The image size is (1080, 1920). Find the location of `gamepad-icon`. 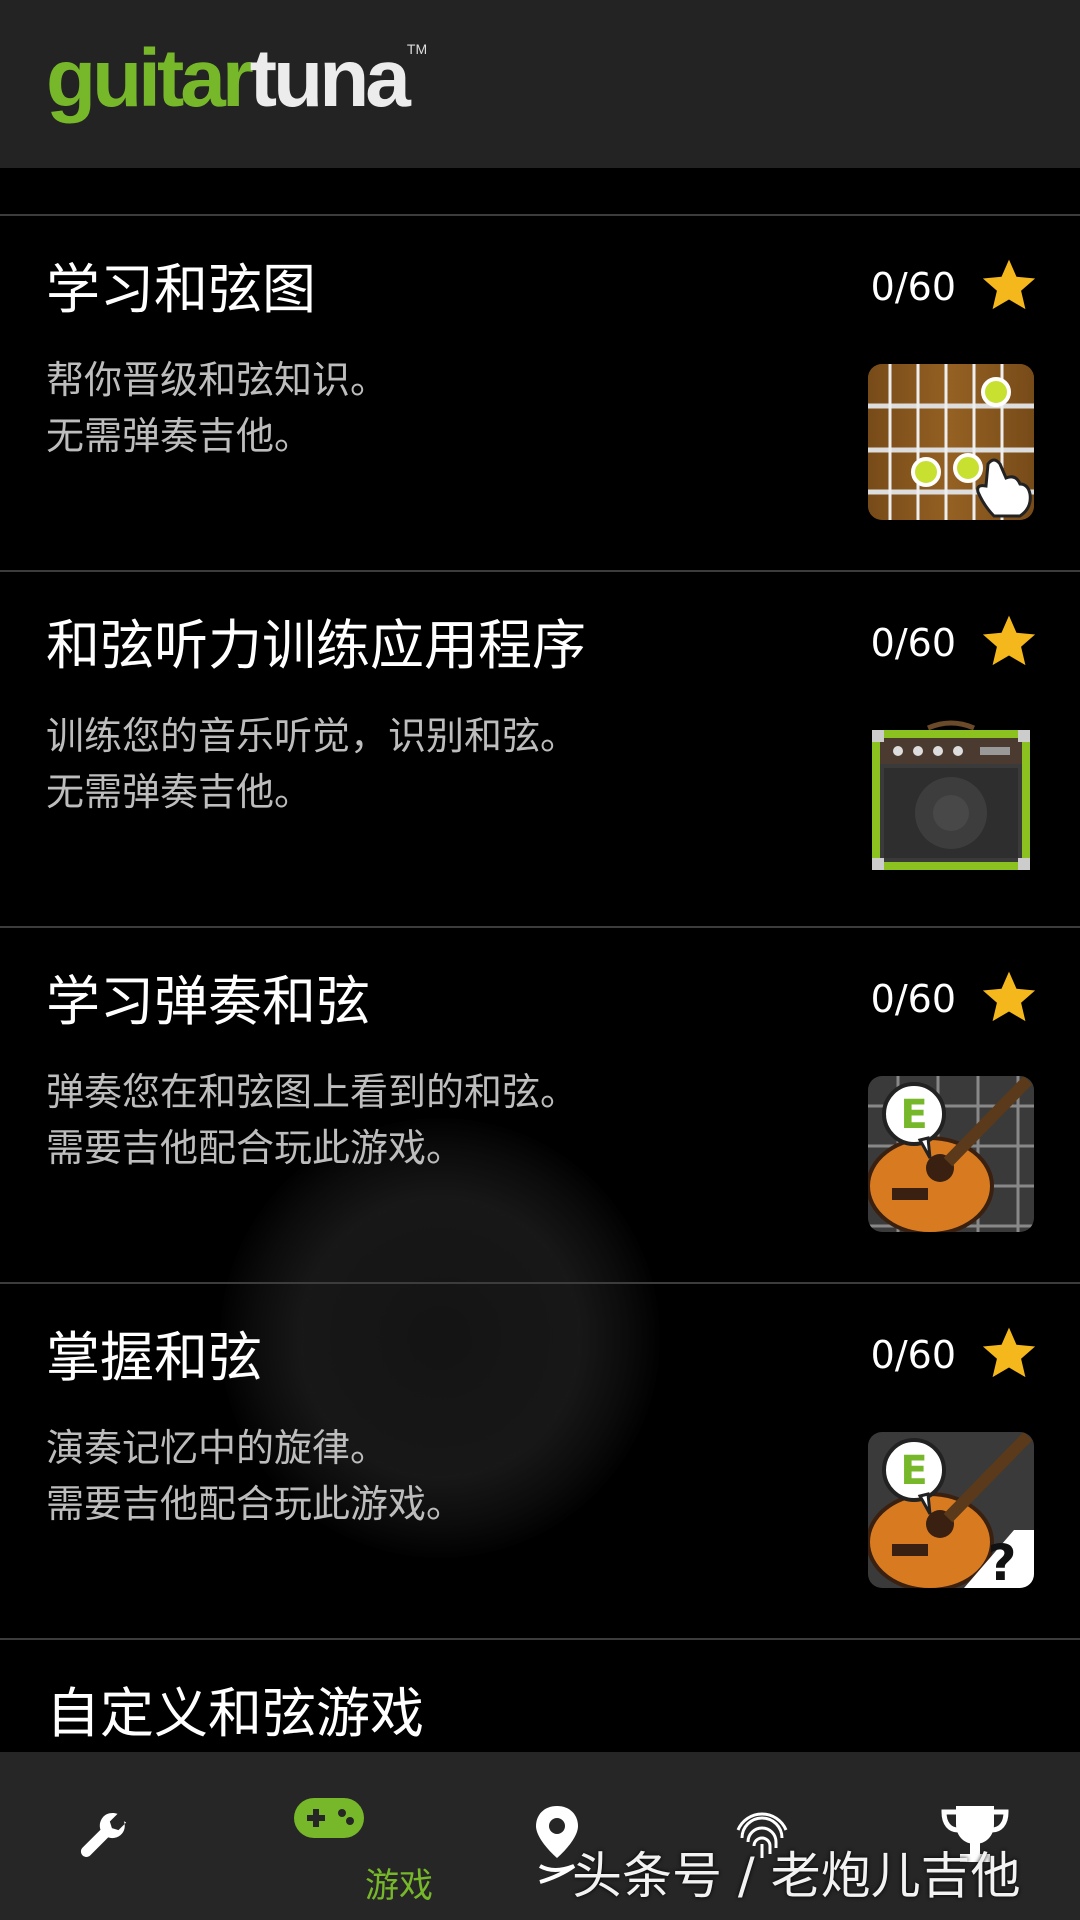

gamepad-icon is located at coordinates (329, 1818).